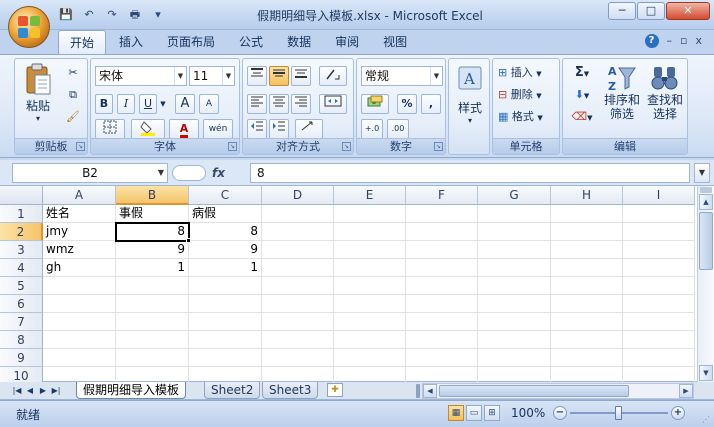  I want to click on cell-c2: 8, so click(225, 232).